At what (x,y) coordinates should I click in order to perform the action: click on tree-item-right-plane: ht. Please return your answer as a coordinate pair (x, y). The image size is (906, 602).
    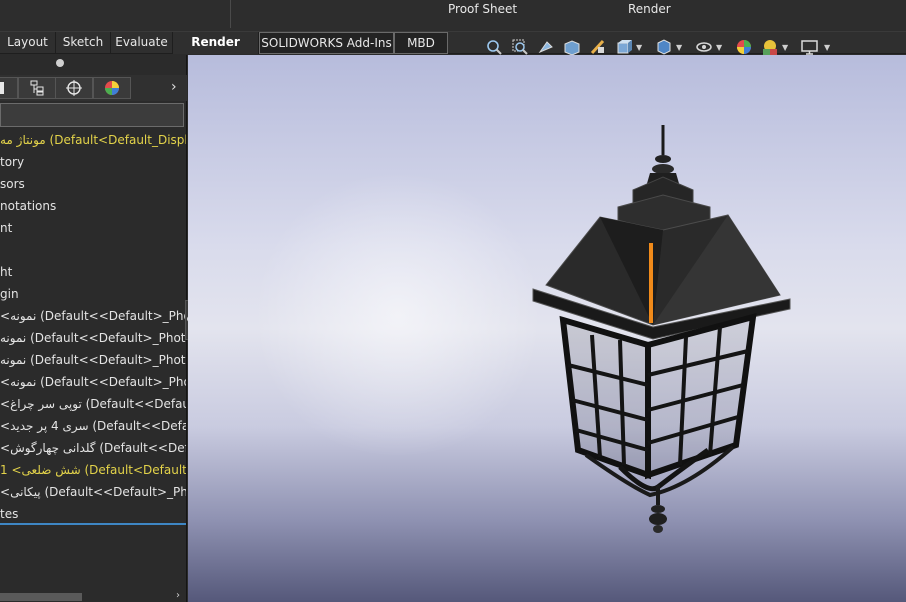
    Looking at the image, I should click on (93, 272).